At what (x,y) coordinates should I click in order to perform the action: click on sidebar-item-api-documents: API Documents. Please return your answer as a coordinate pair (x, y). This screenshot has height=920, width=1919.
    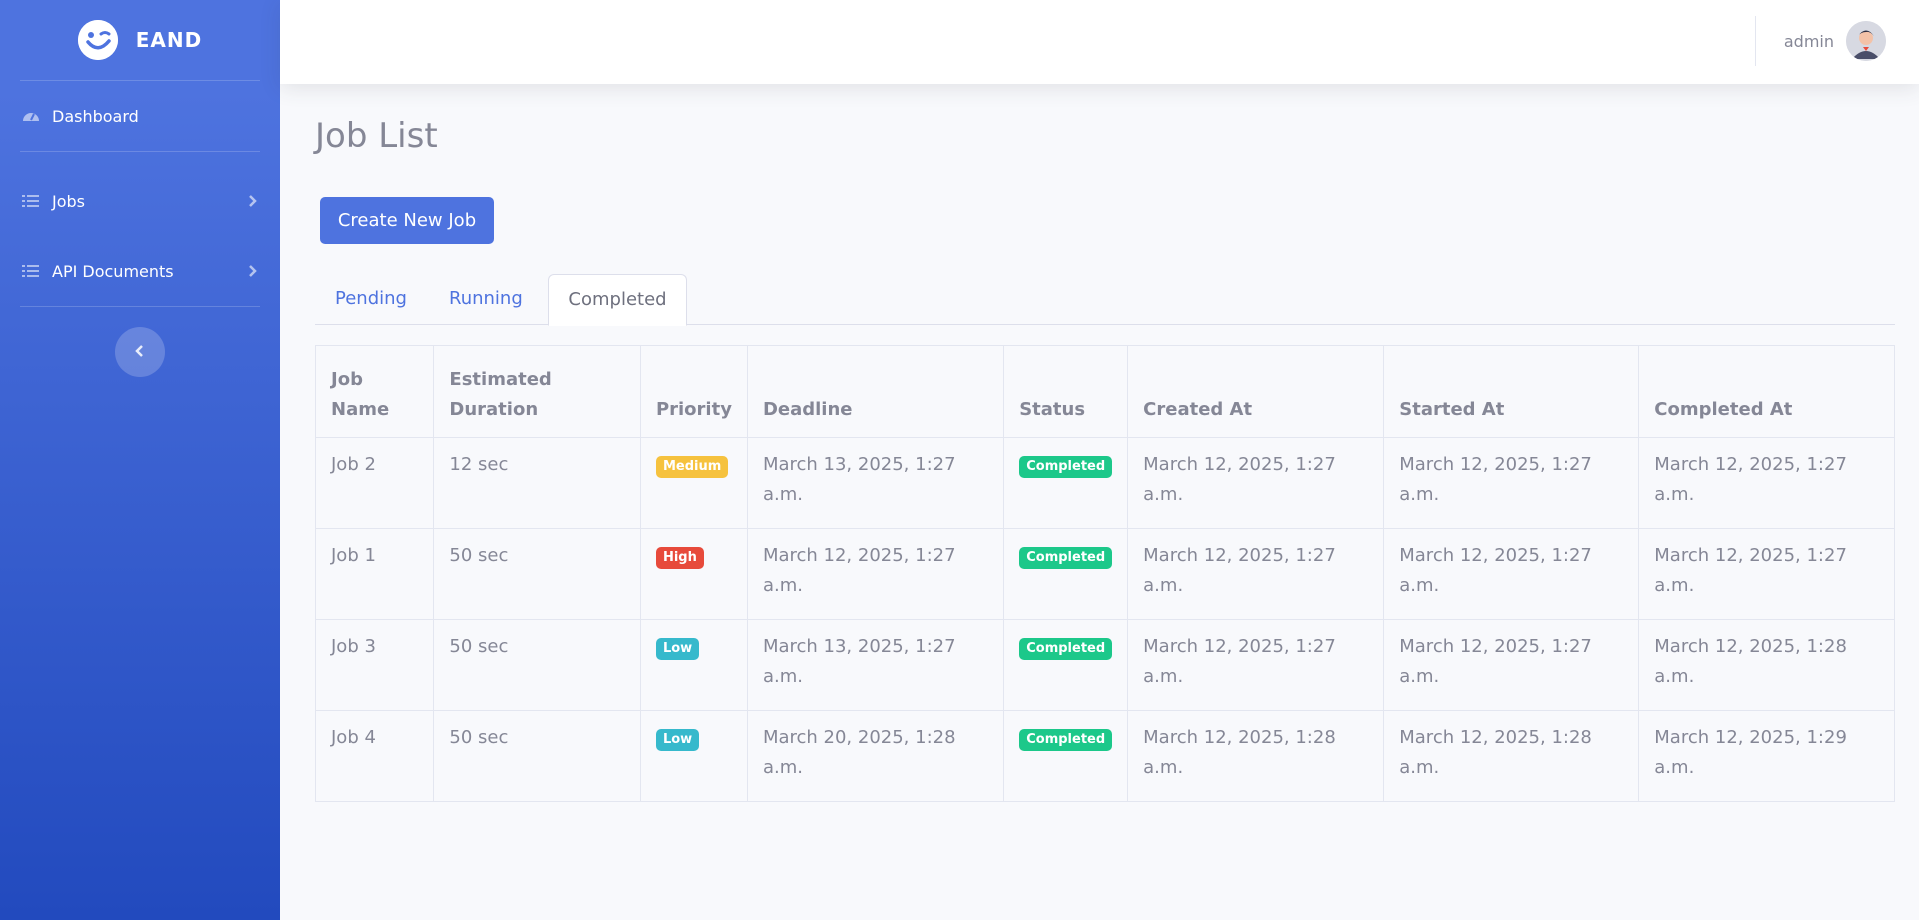
    Looking at the image, I should click on (140, 271).